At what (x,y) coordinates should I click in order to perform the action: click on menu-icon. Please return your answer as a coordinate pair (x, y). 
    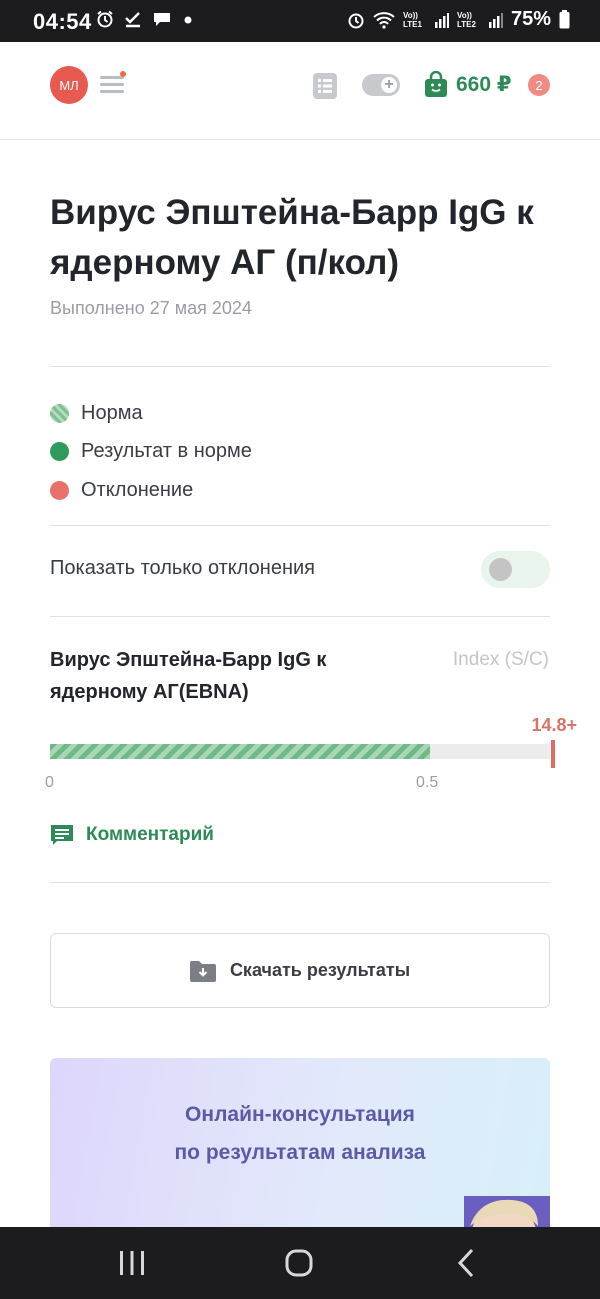
    Looking at the image, I should click on (113, 84).